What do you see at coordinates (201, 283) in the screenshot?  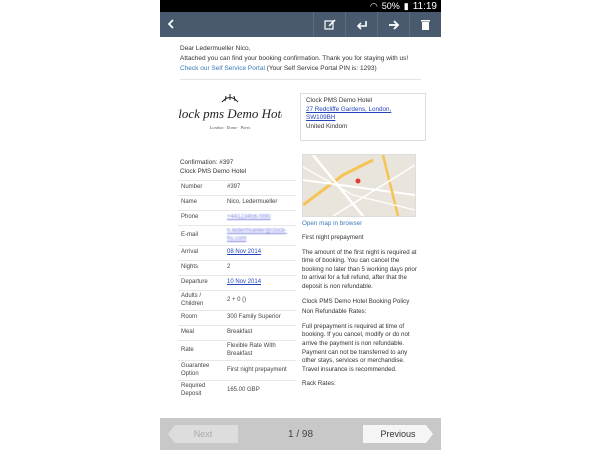 I see `detail-key: Departure` at bounding box center [201, 283].